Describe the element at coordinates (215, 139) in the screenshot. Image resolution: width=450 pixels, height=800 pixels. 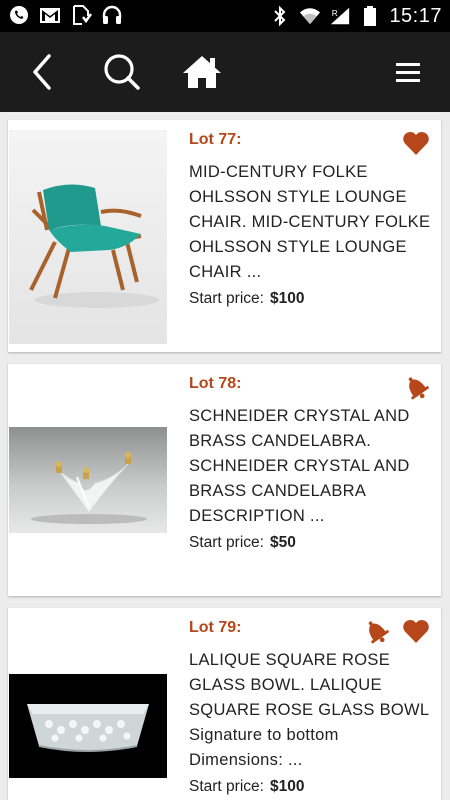
I see `lot-number: Lot 77:` at that location.